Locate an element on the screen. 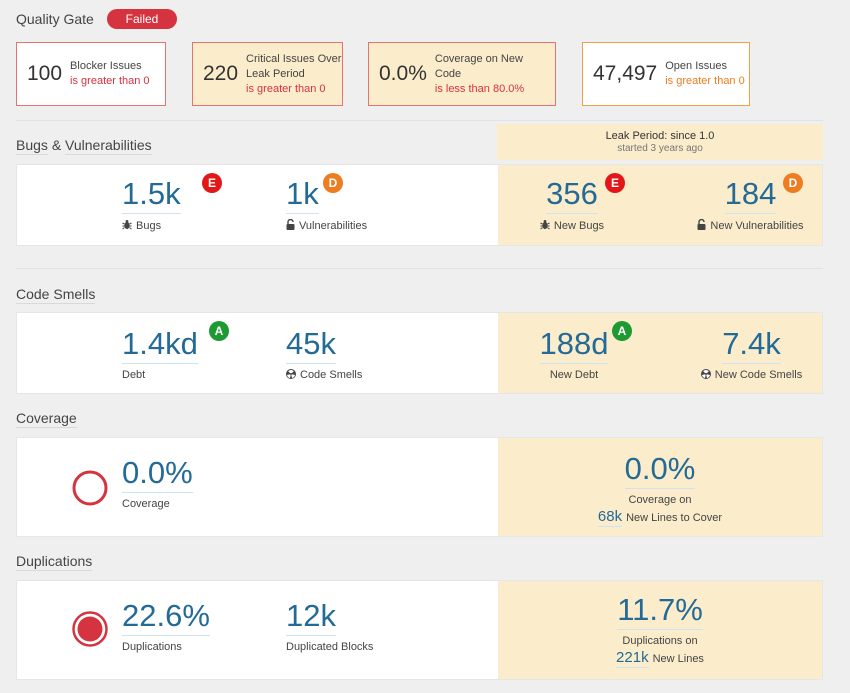  new-debt-value: 188d is located at coordinates (574, 345).